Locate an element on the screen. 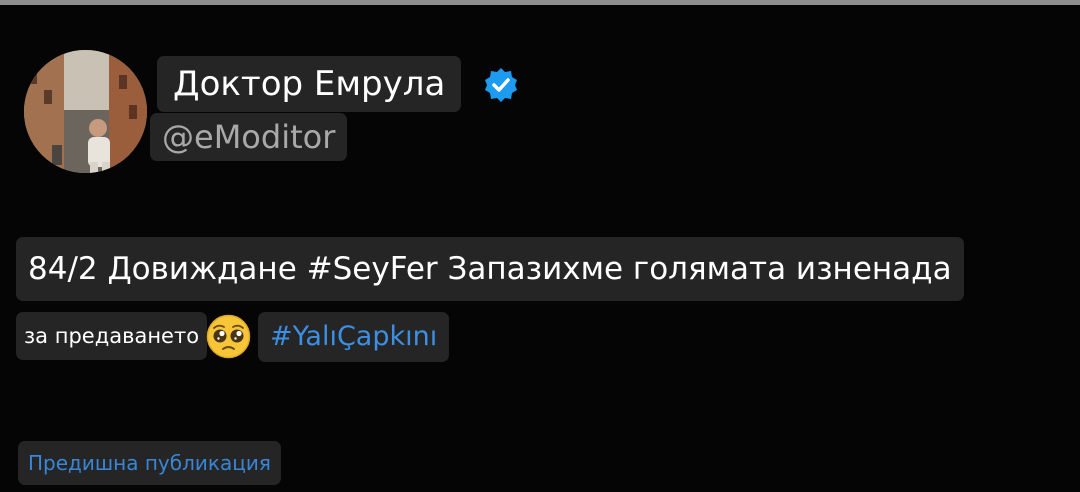 The height and width of the screenshot is (492, 1080). post-text-line-2: за предаването is located at coordinates (112, 336).